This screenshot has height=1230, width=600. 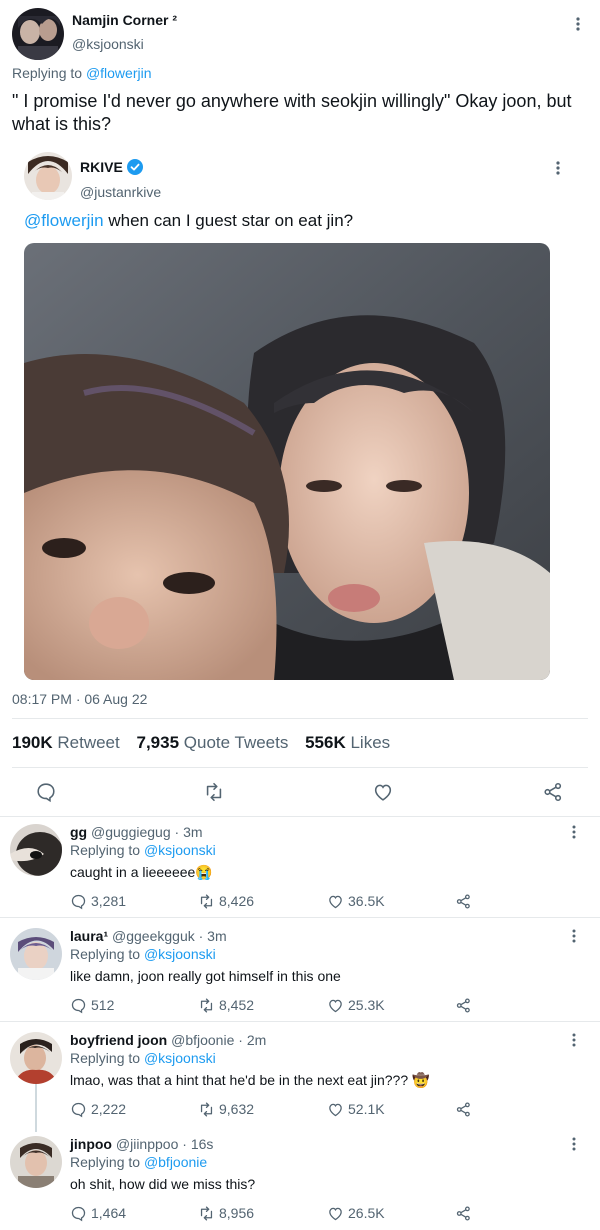 I want to click on reply-time: · 2m, so click(x=252, y=1040).